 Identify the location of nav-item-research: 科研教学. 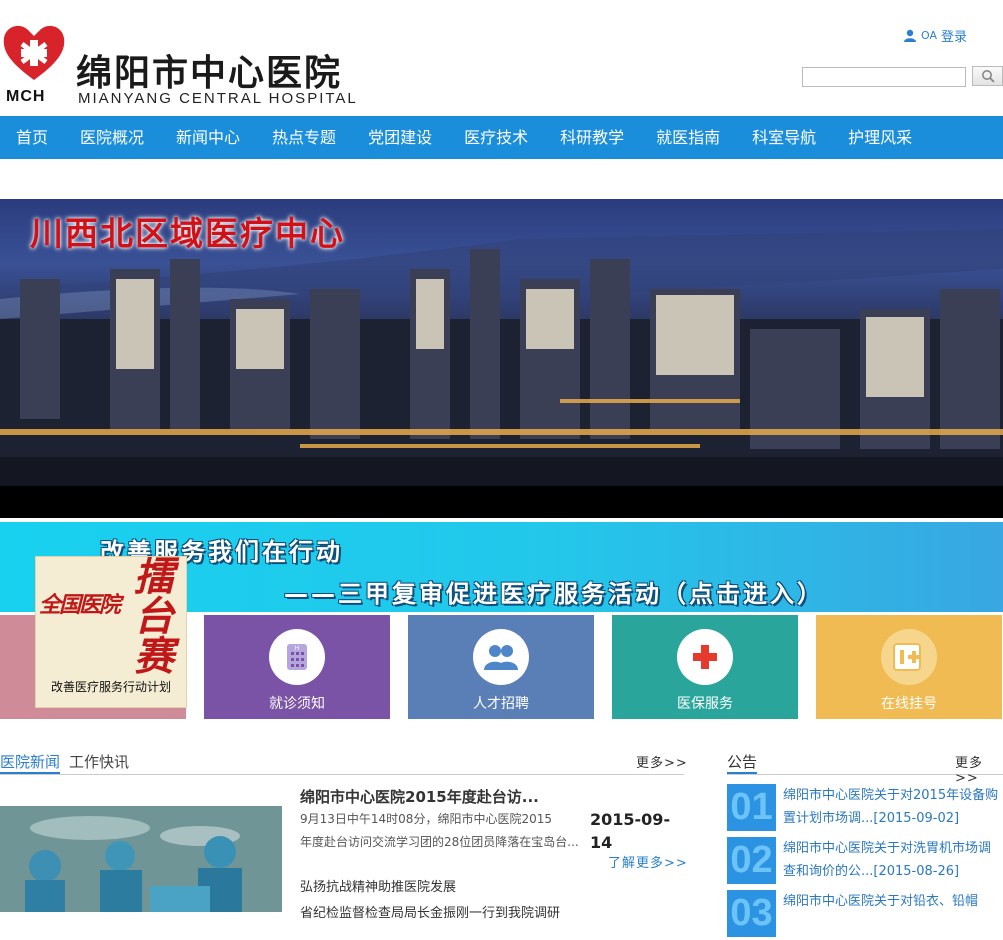
(592, 137).